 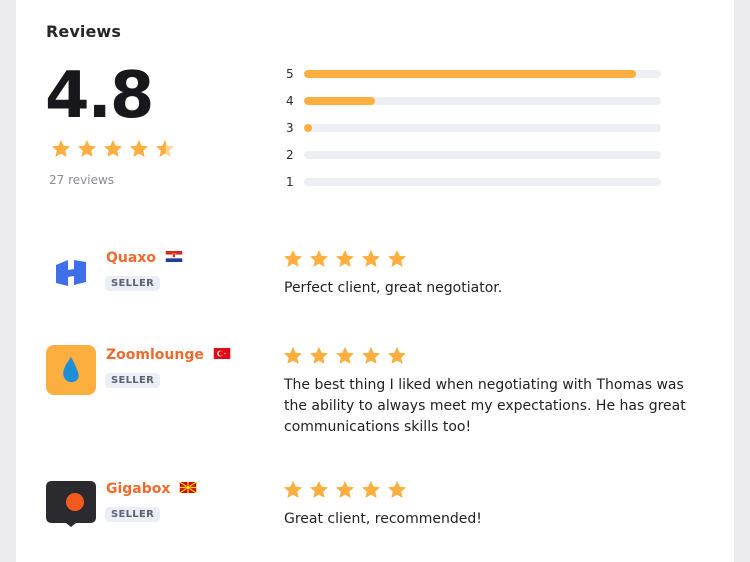 I want to click on review-text: Great client, recommended!, so click(x=383, y=519).